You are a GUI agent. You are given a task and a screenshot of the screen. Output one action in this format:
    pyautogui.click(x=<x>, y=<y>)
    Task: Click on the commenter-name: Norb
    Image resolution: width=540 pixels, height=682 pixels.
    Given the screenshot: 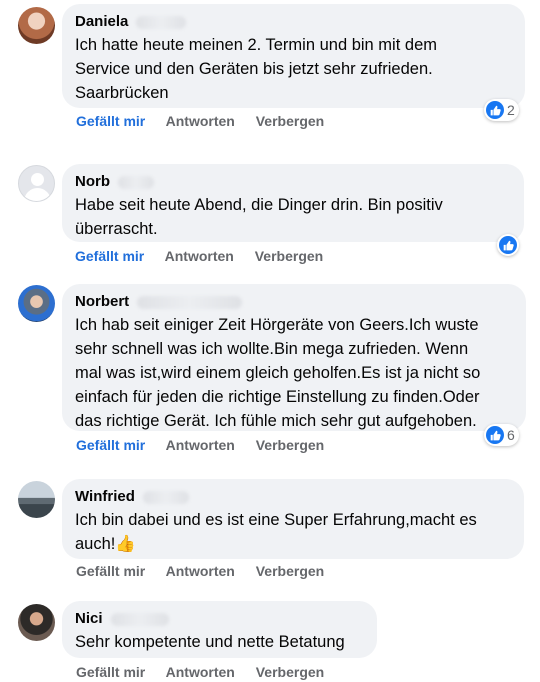 What is the action you would take?
    pyautogui.click(x=293, y=181)
    